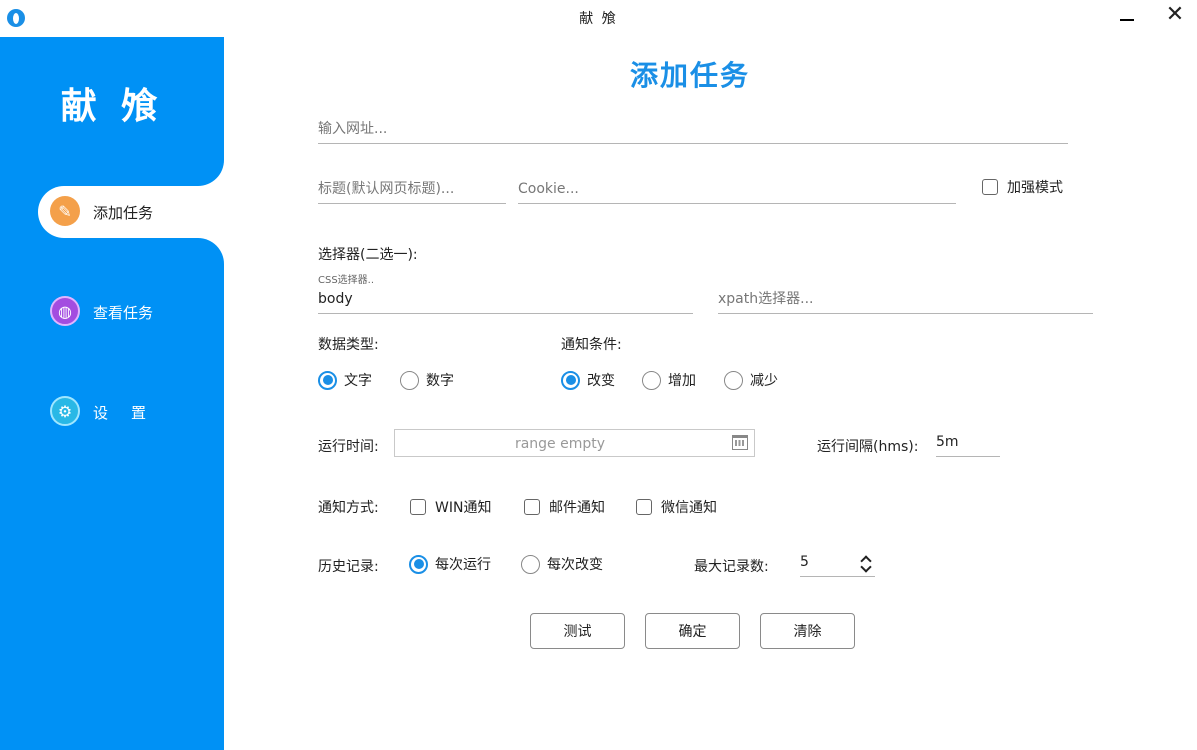 This screenshot has width=1197, height=750. Describe the element at coordinates (1128, 18) in the screenshot. I see `minimize-button` at that location.